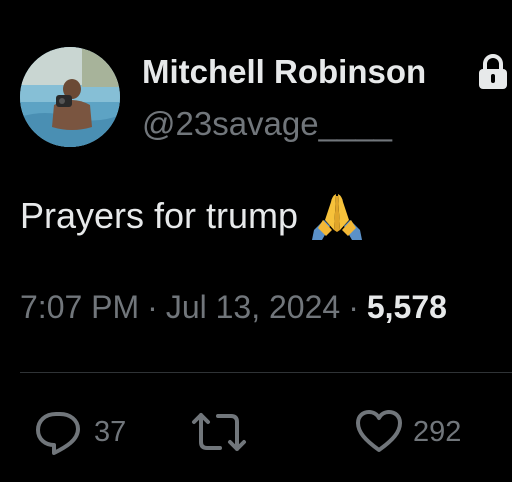 The width and height of the screenshot is (512, 482). What do you see at coordinates (253, 307) in the screenshot?
I see `tweet-date: Jul 13, 2024` at bounding box center [253, 307].